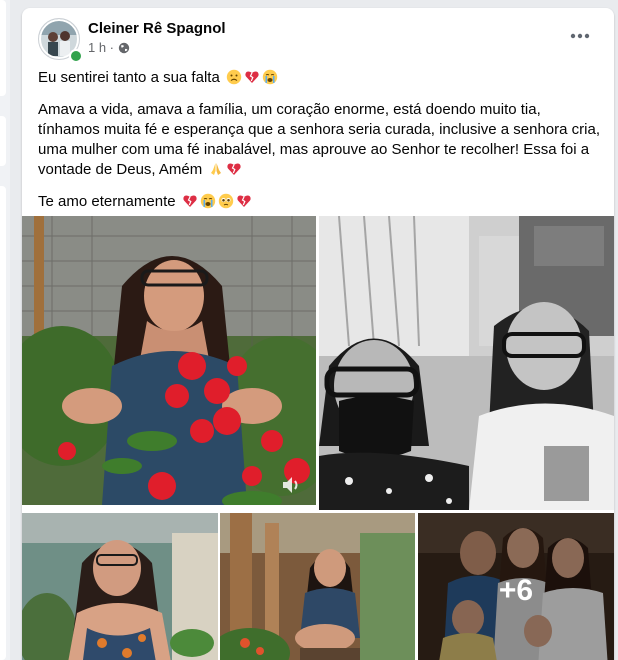 Image resolution: width=618 pixels, height=660 pixels. I want to click on left-column-edge, so click(5, 330).